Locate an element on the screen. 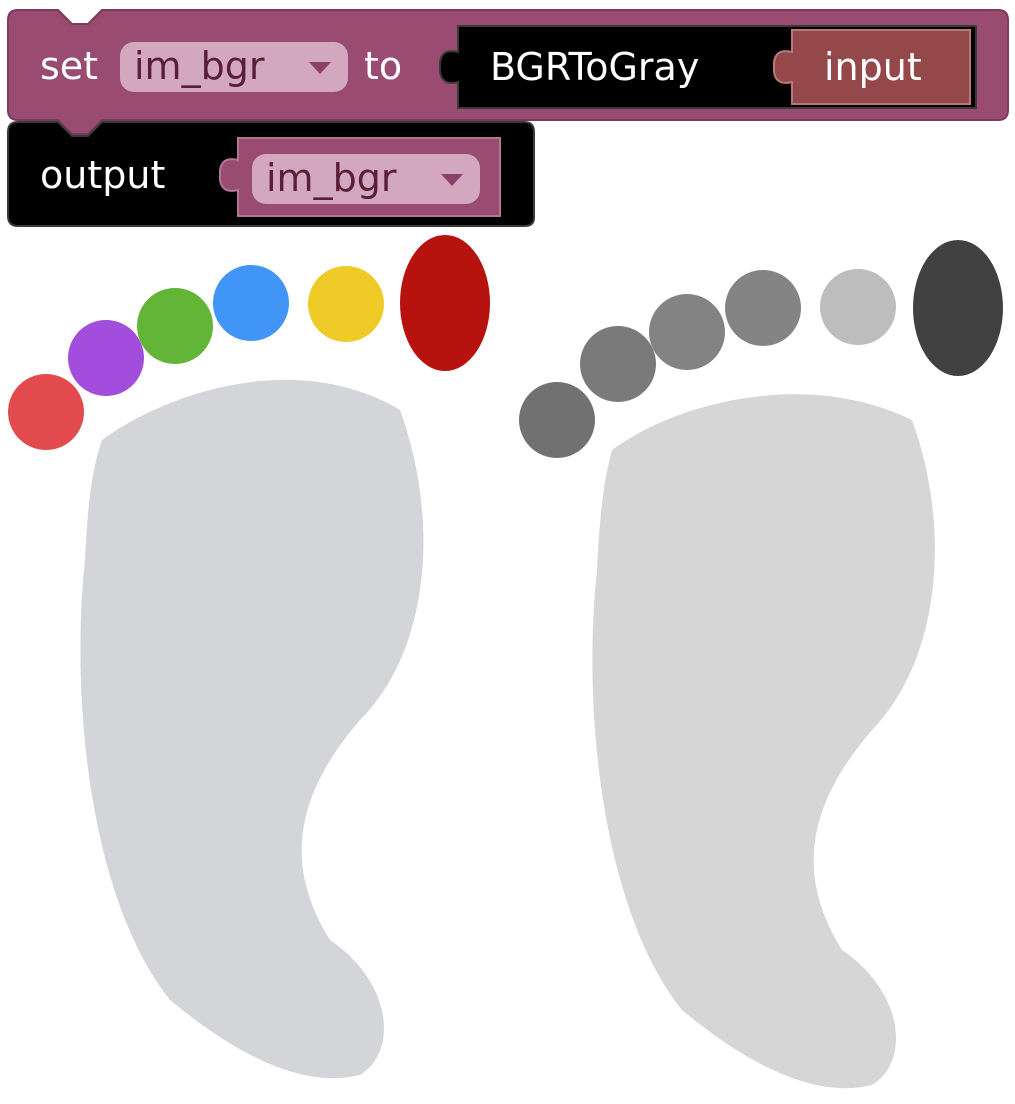 This screenshot has height=1104, width=1015. input-label: input is located at coordinates (873, 67).